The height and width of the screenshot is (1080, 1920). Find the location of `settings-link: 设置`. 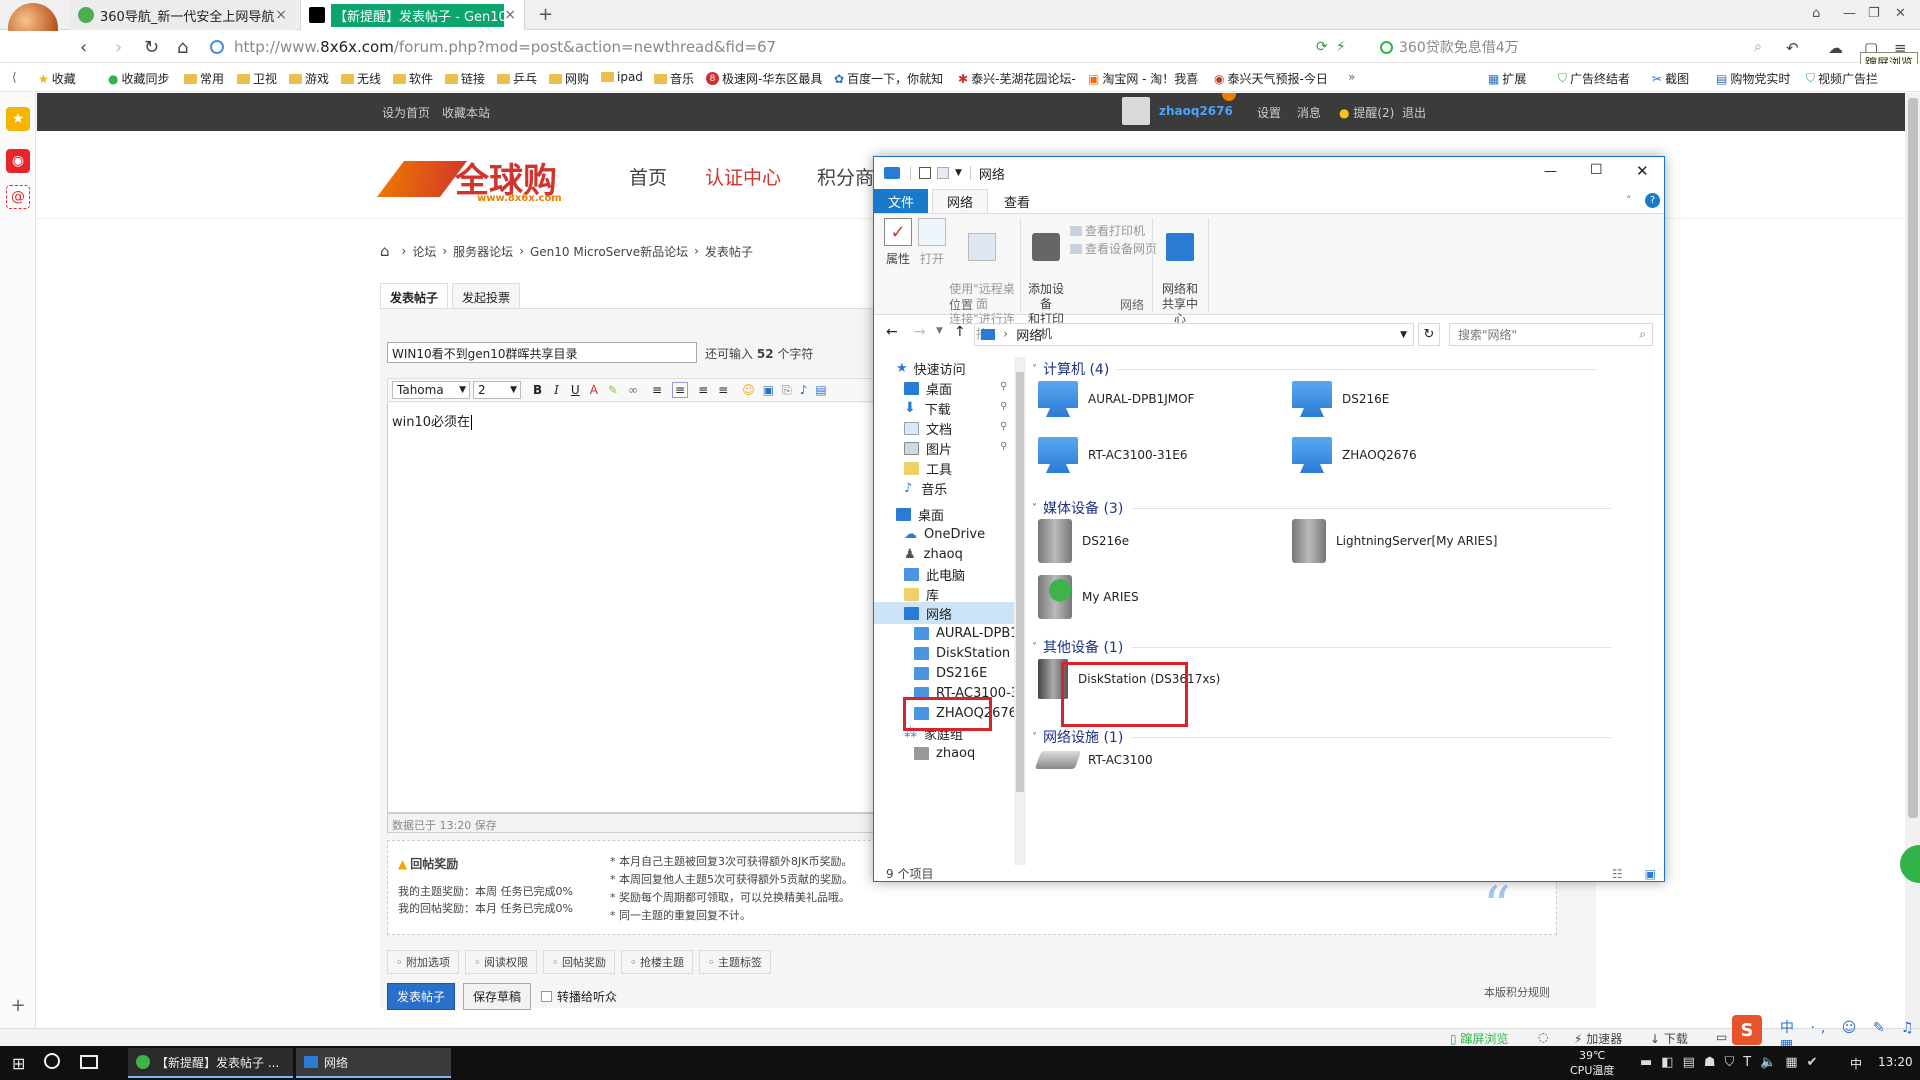

settings-link: 设置 is located at coordinates (1269, 112).